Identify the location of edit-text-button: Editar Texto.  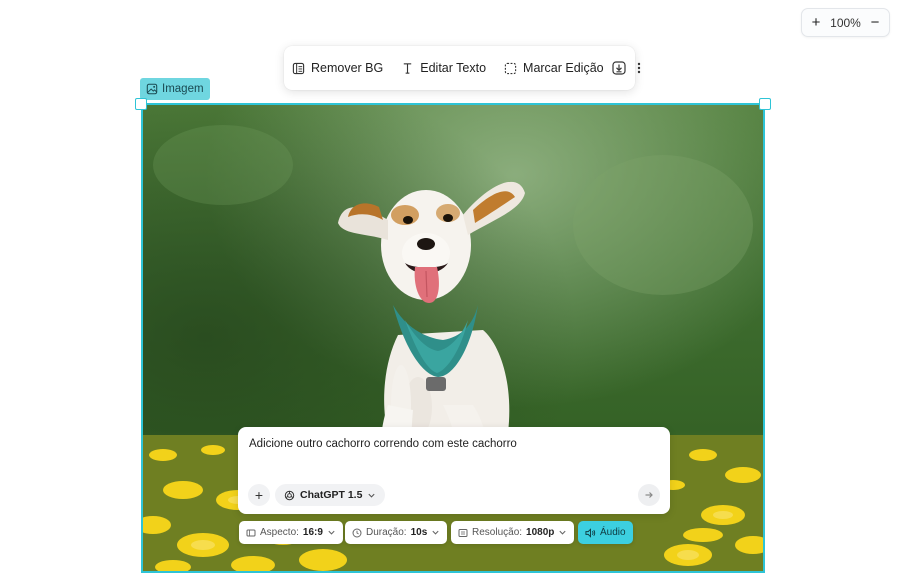
(443, 68).